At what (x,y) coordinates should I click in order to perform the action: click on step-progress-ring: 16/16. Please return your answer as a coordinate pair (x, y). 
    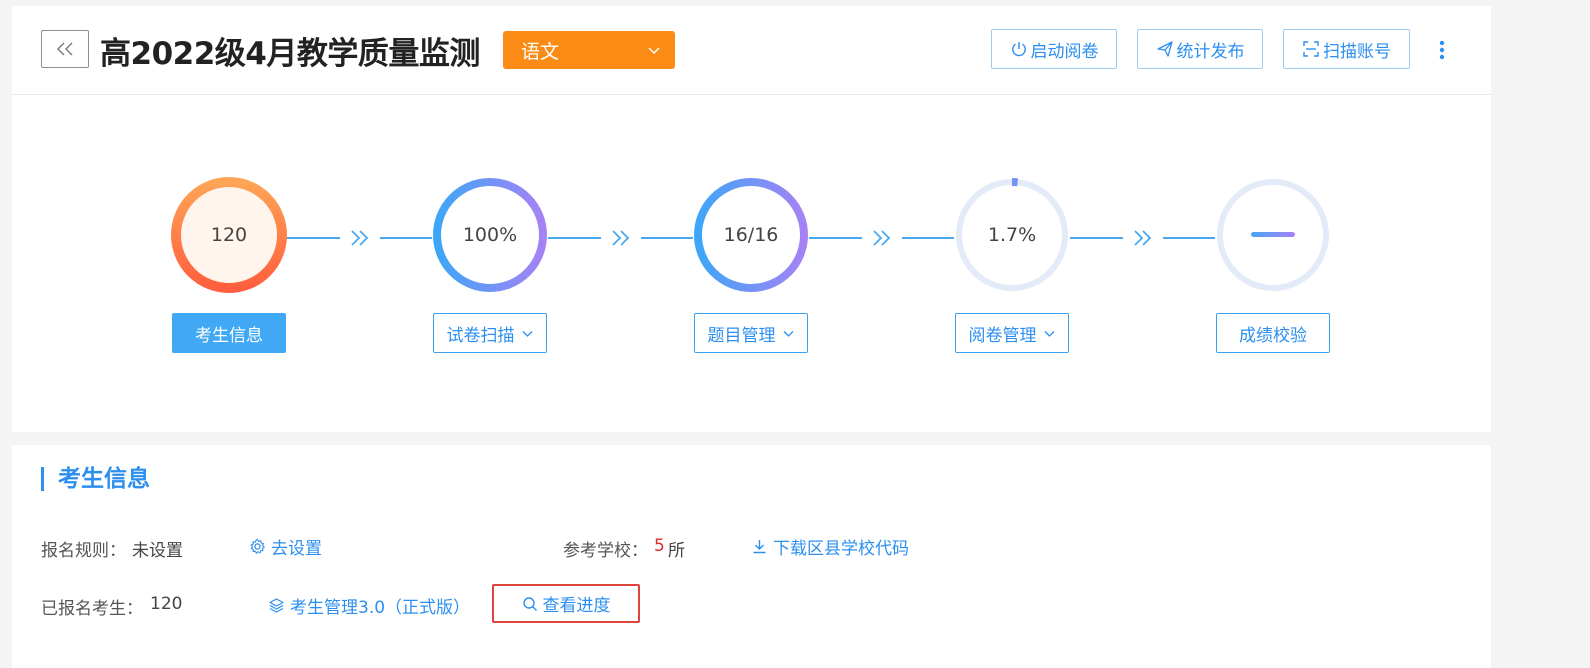
    Looking at the image, I should click on (751, 235).